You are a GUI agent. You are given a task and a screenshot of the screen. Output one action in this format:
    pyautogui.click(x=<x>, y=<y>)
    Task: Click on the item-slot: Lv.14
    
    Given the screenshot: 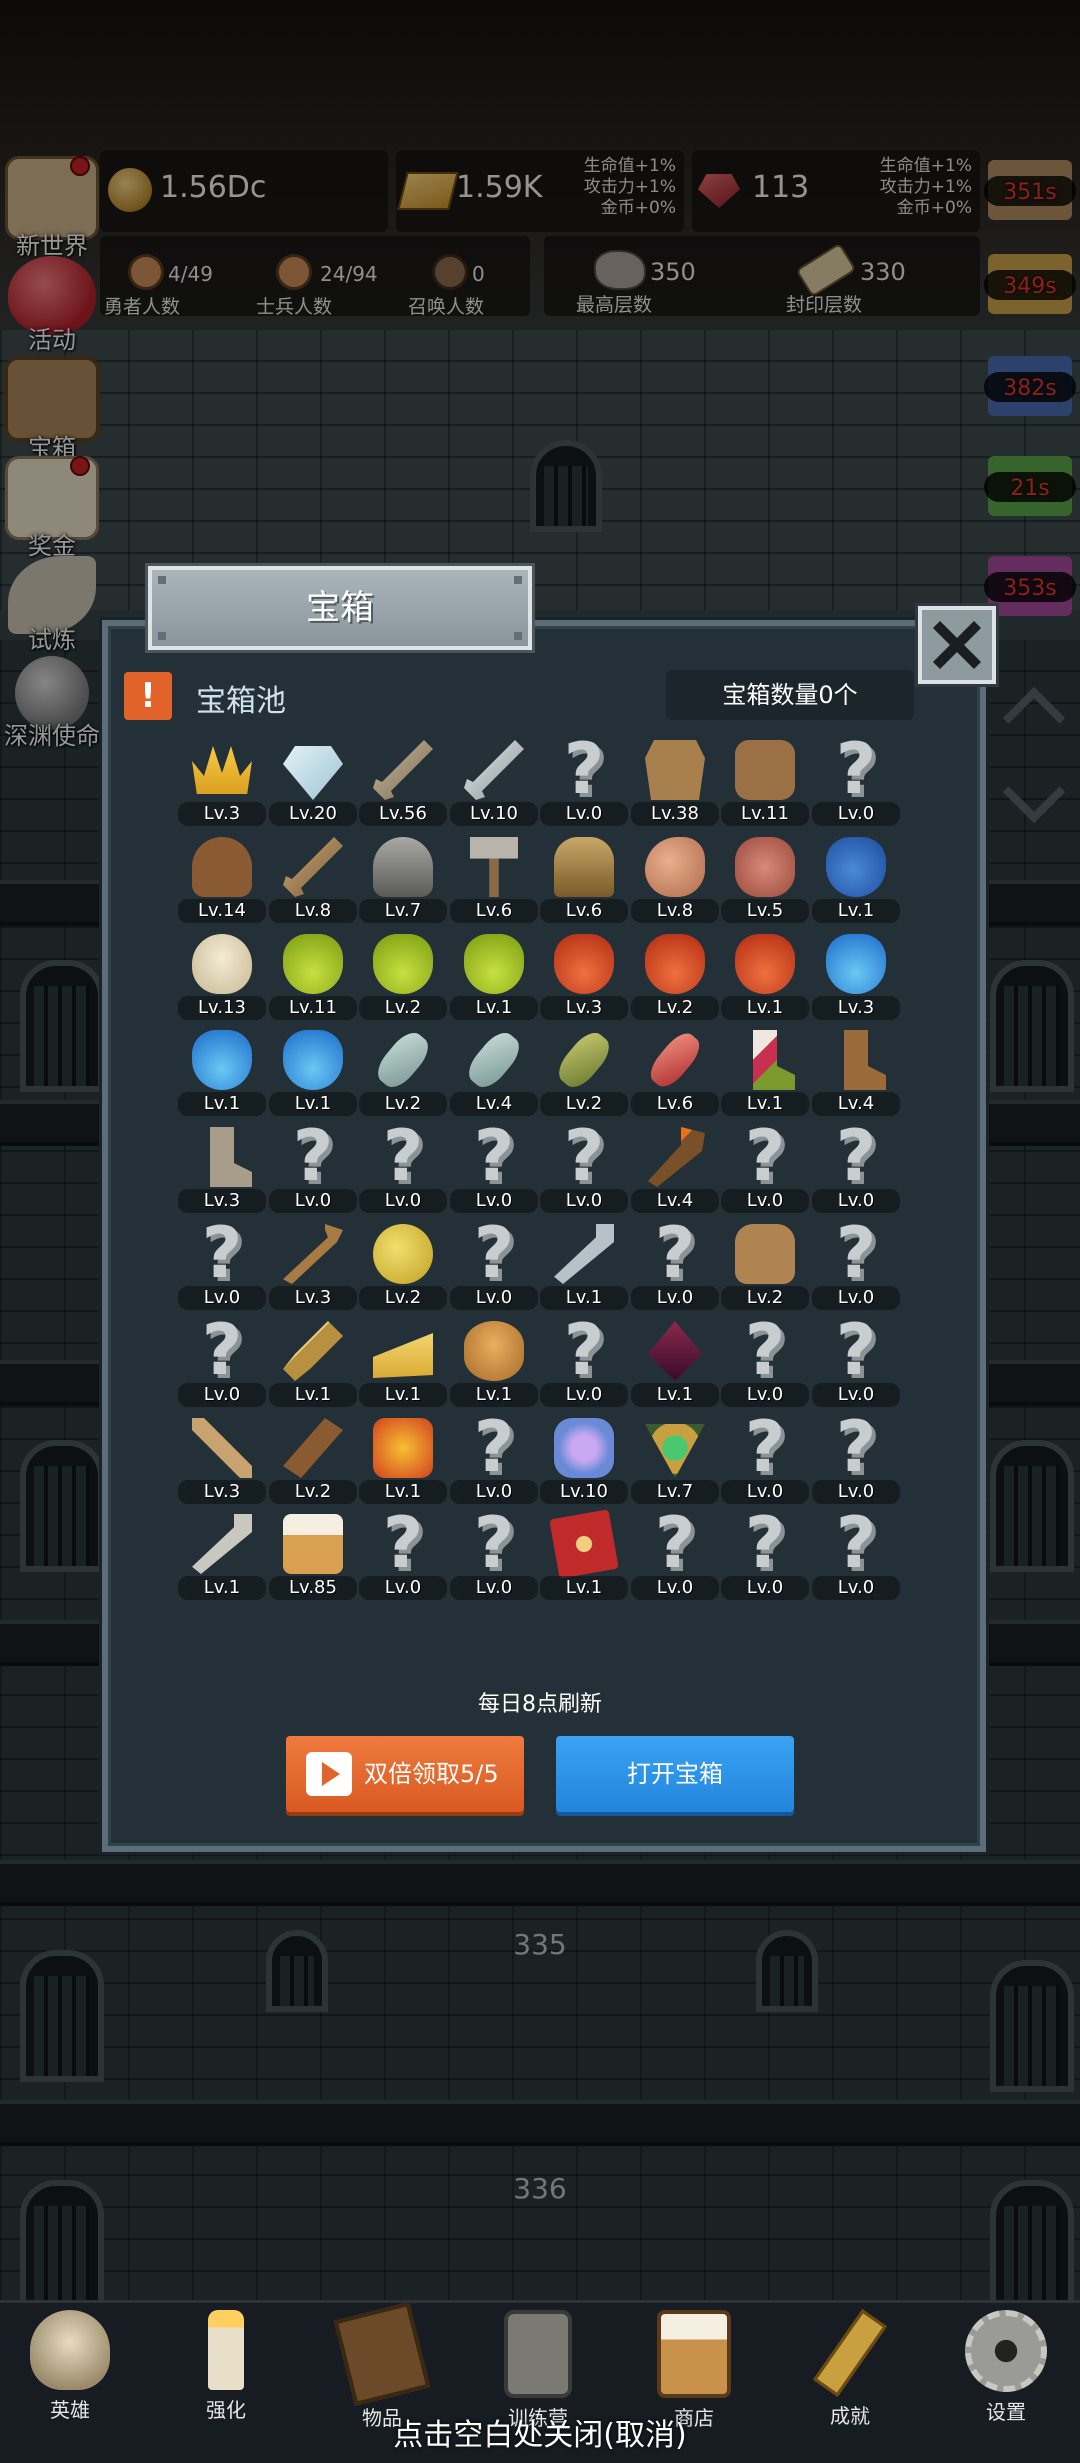 What is the action you would take?
    pyautogui.click(x=222, y=877)
    